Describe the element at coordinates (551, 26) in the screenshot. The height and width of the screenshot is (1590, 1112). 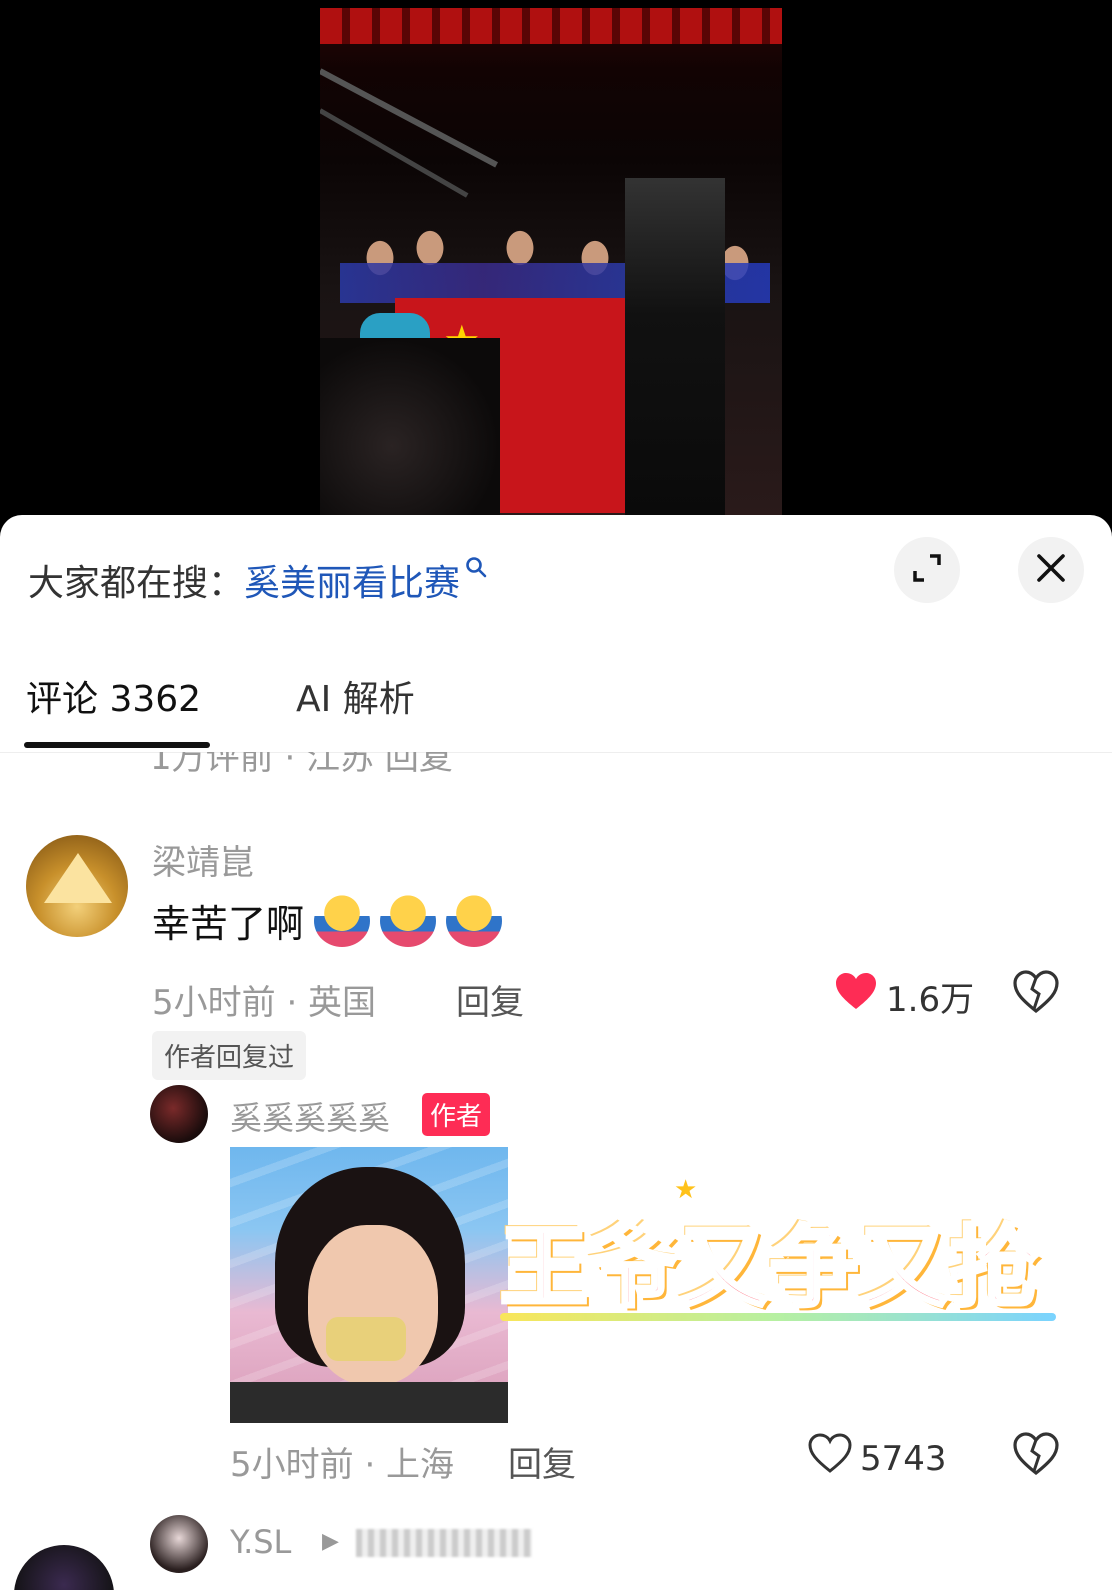
I see `arena-banner` at that location.